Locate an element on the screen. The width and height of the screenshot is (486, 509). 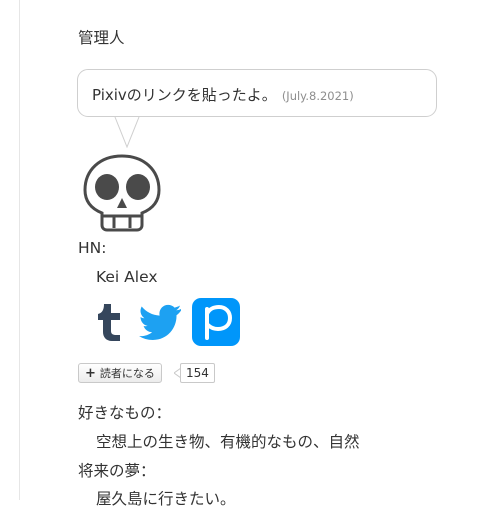
subscribe-button: + 読者になる is located at coordinates (120, 373).